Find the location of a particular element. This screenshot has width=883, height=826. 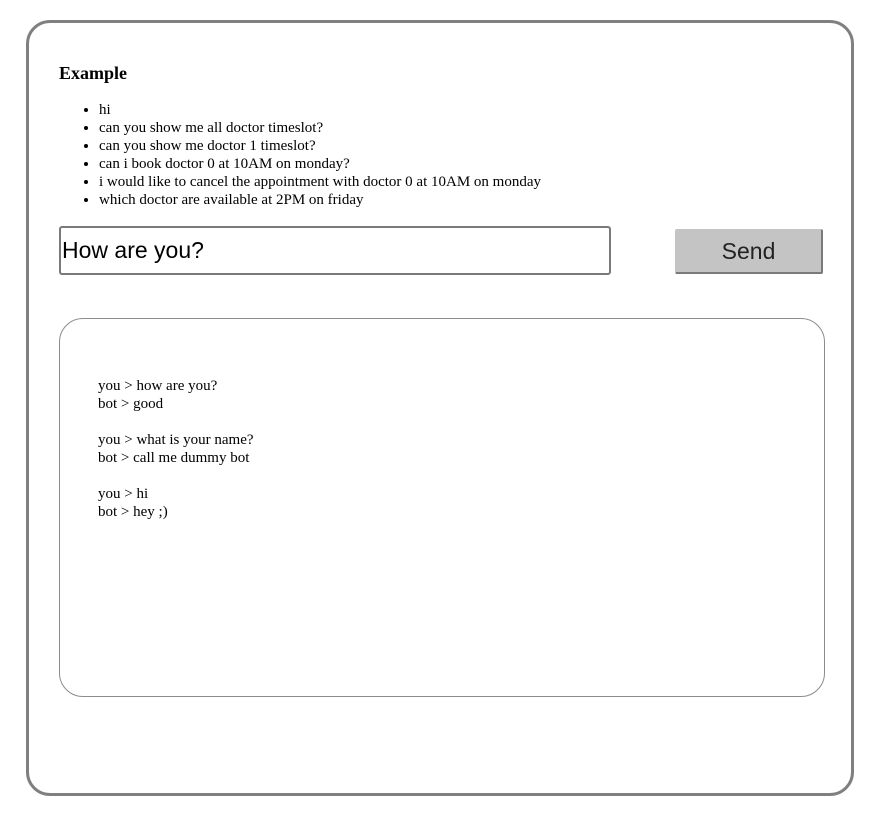

bot-message: bot > call me dummy bot is located at coordinates (174, 458).